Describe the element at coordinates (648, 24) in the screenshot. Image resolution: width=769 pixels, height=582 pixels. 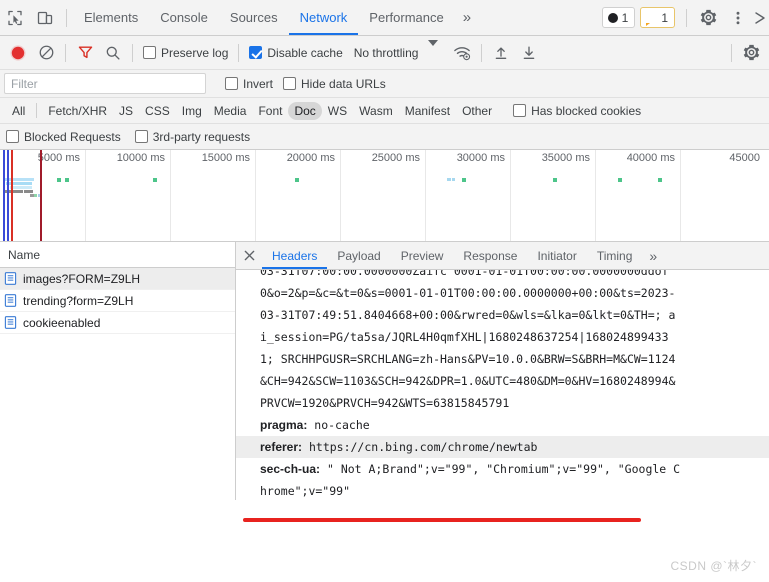
I see `warning-tail` at that location.